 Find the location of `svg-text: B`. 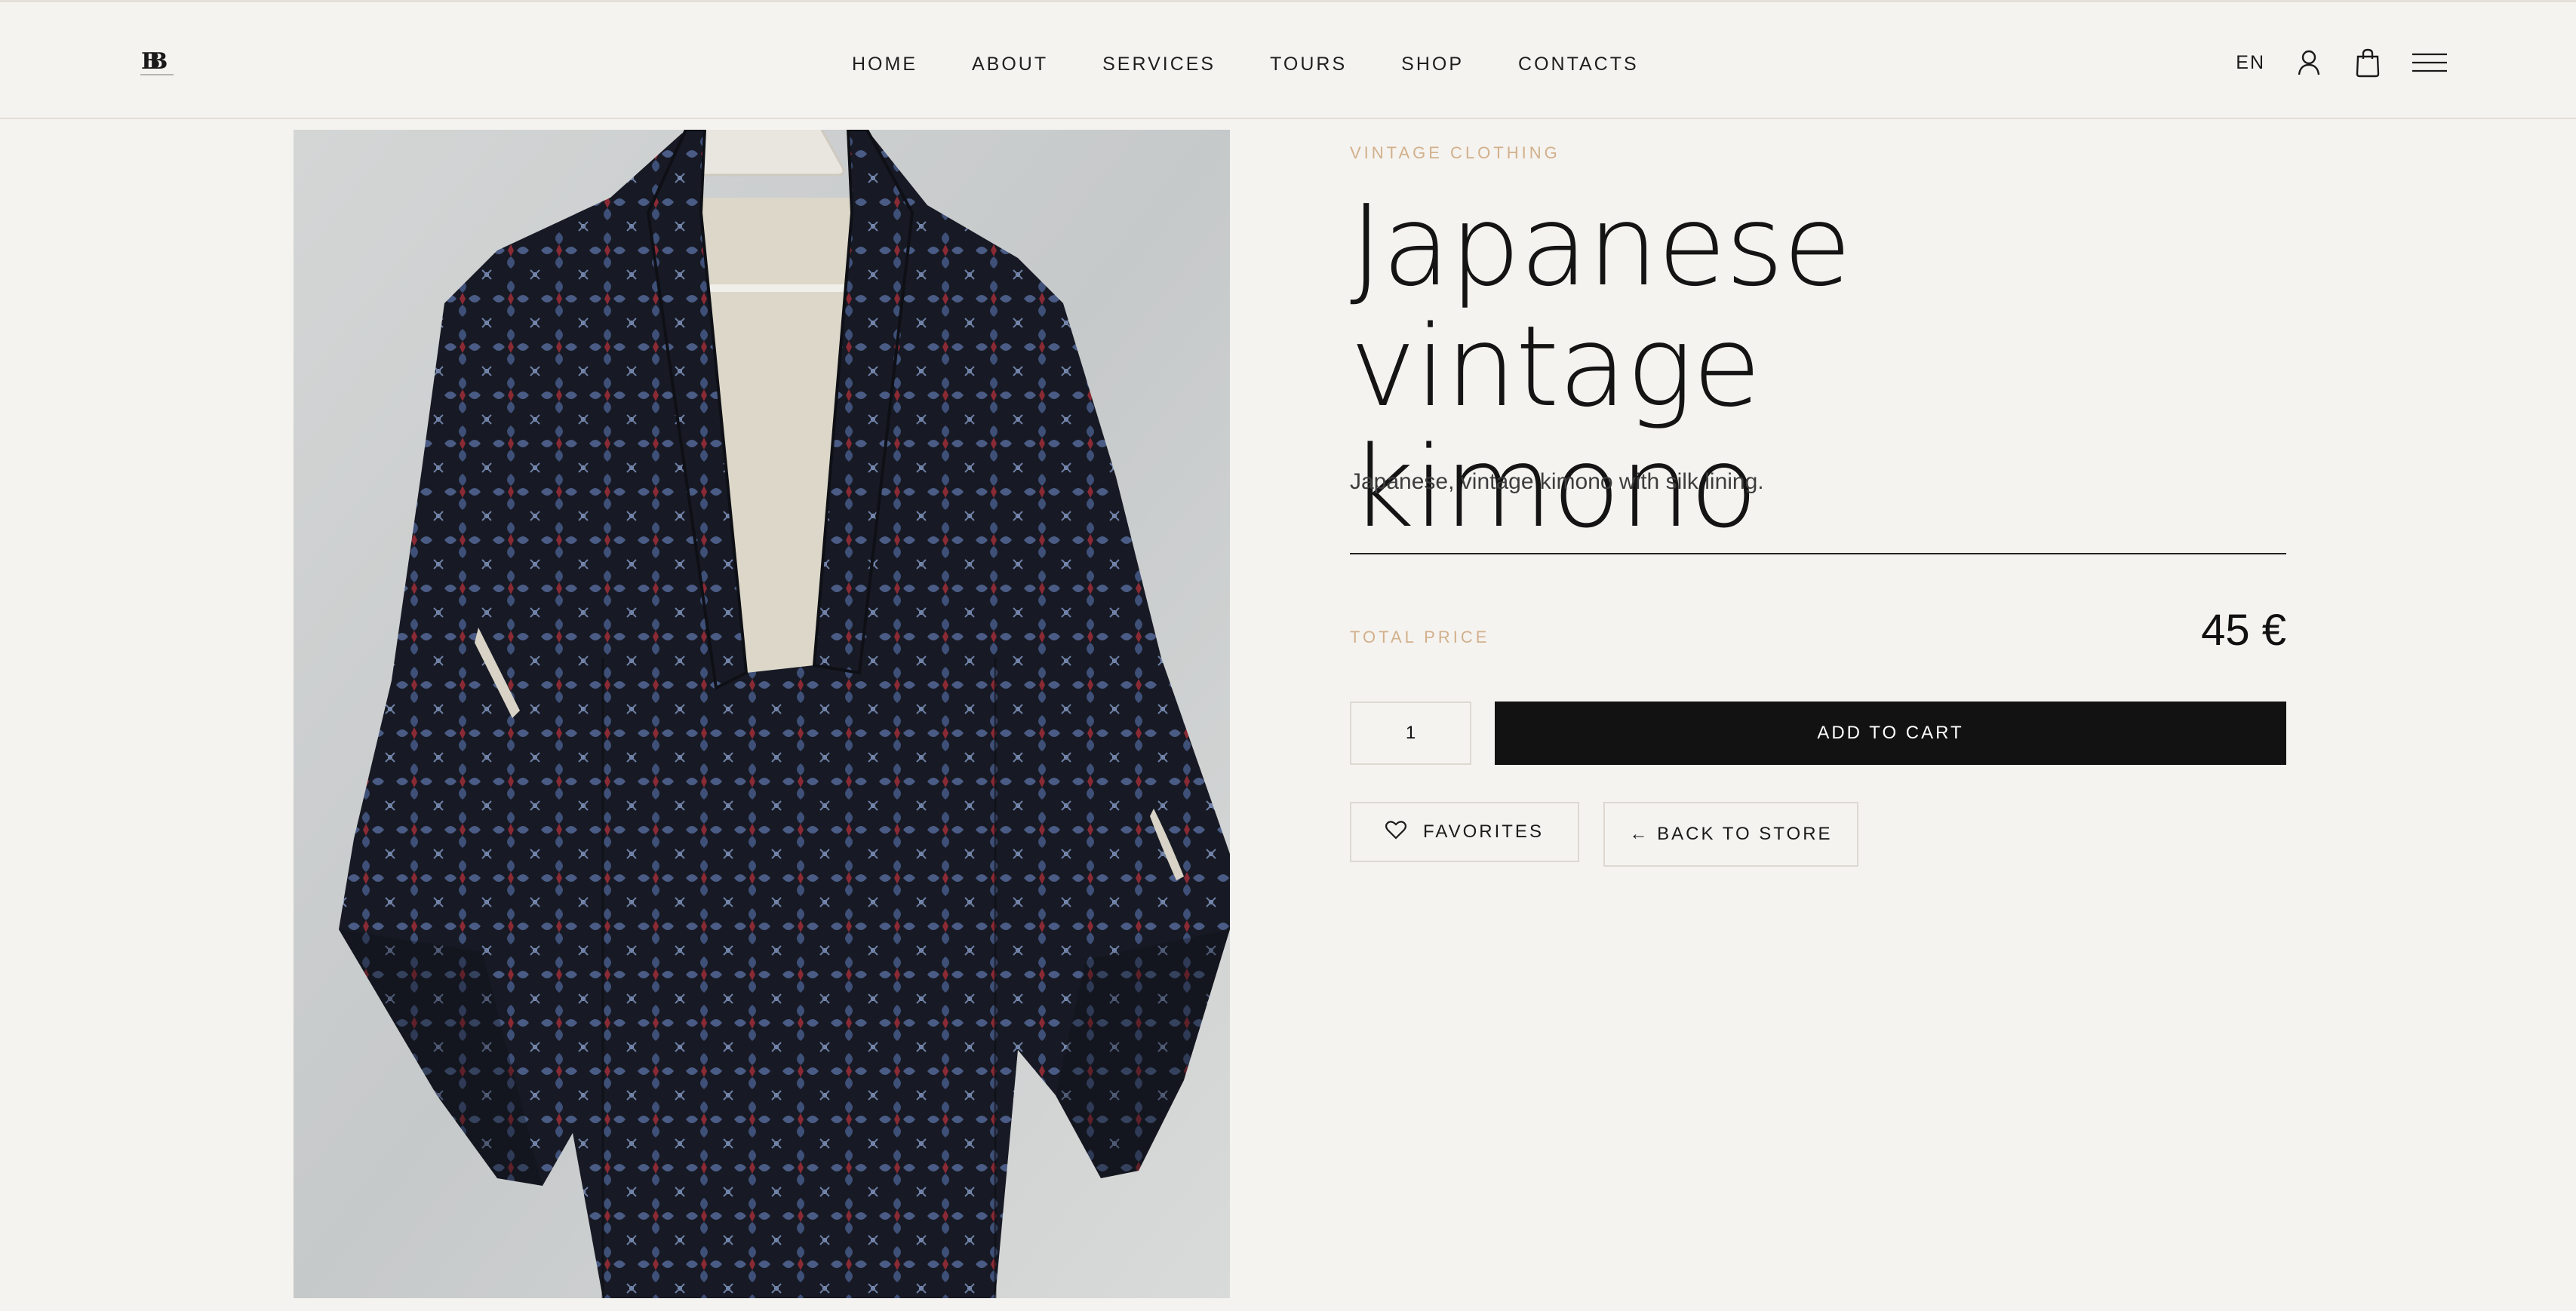

svg-text: B is located at coordinates (158, 61).